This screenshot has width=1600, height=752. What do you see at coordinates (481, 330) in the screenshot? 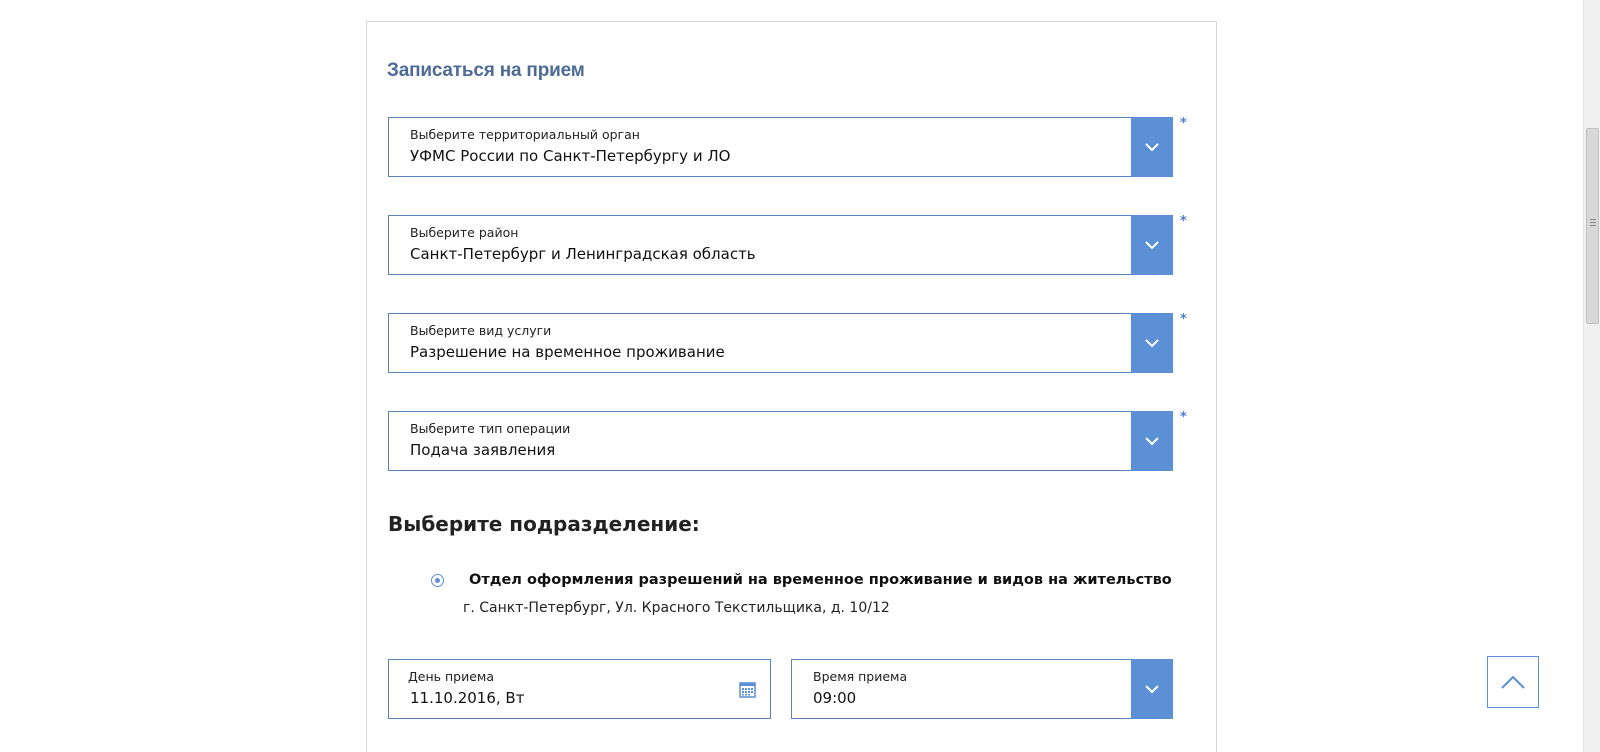
I see `select-label: Выберите вид услуги` at bounding box center [481, 330].